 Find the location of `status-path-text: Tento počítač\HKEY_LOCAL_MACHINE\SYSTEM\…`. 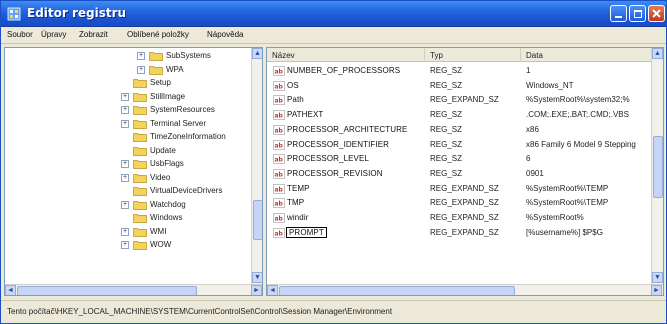

status-path-text: Tento počítač\HKEY_LOCAL_MACHINE\SYSTEM\… is located at coordinates (200, 311).